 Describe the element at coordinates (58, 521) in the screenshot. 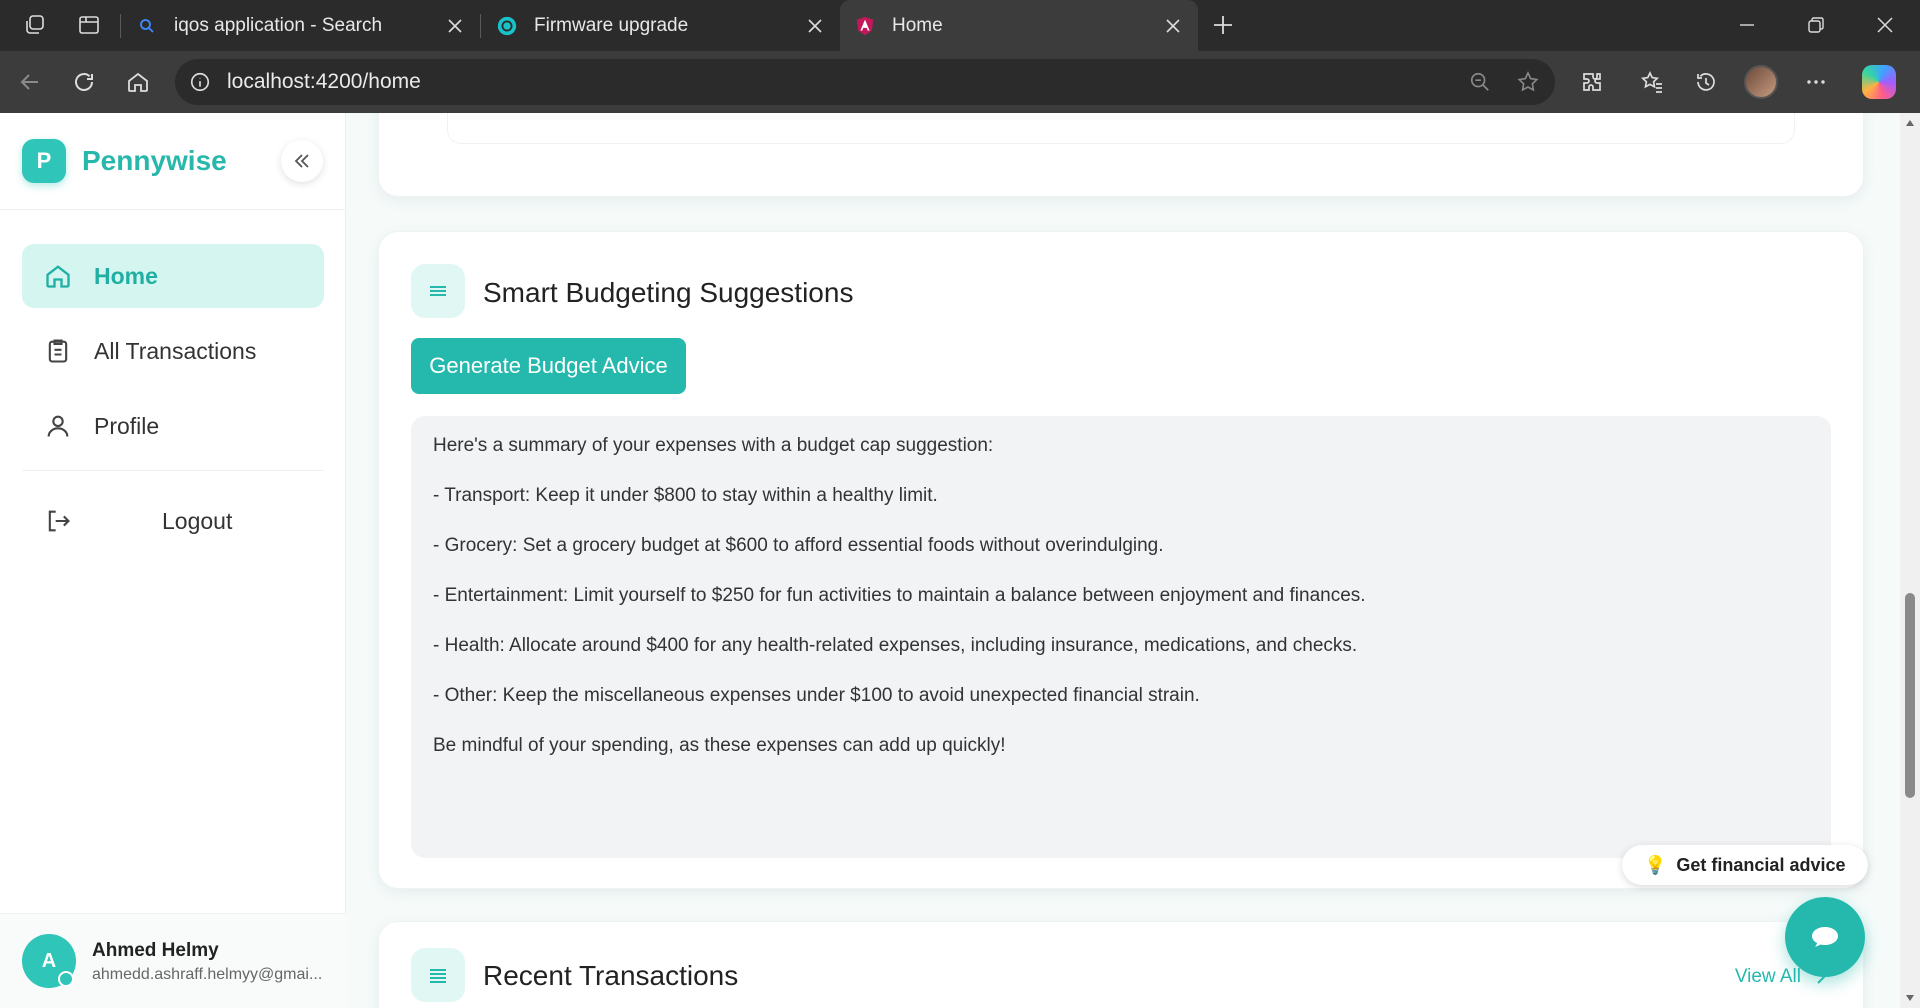

I see `logout-icon` at that location.